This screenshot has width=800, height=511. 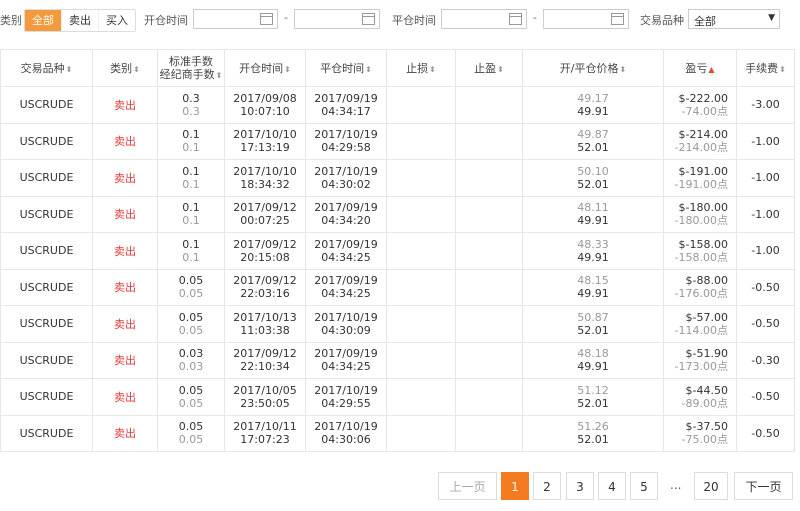 I want to click on close-time-end-input, so click(x=586, y=19).